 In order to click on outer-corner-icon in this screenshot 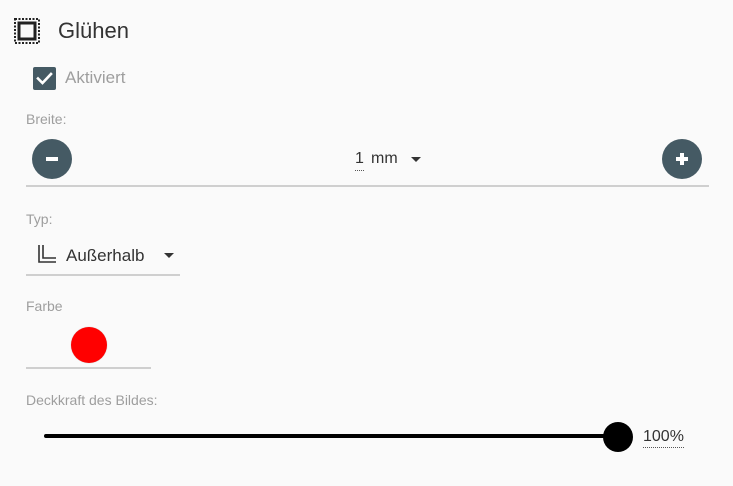, I will do `click(47, 254)`.